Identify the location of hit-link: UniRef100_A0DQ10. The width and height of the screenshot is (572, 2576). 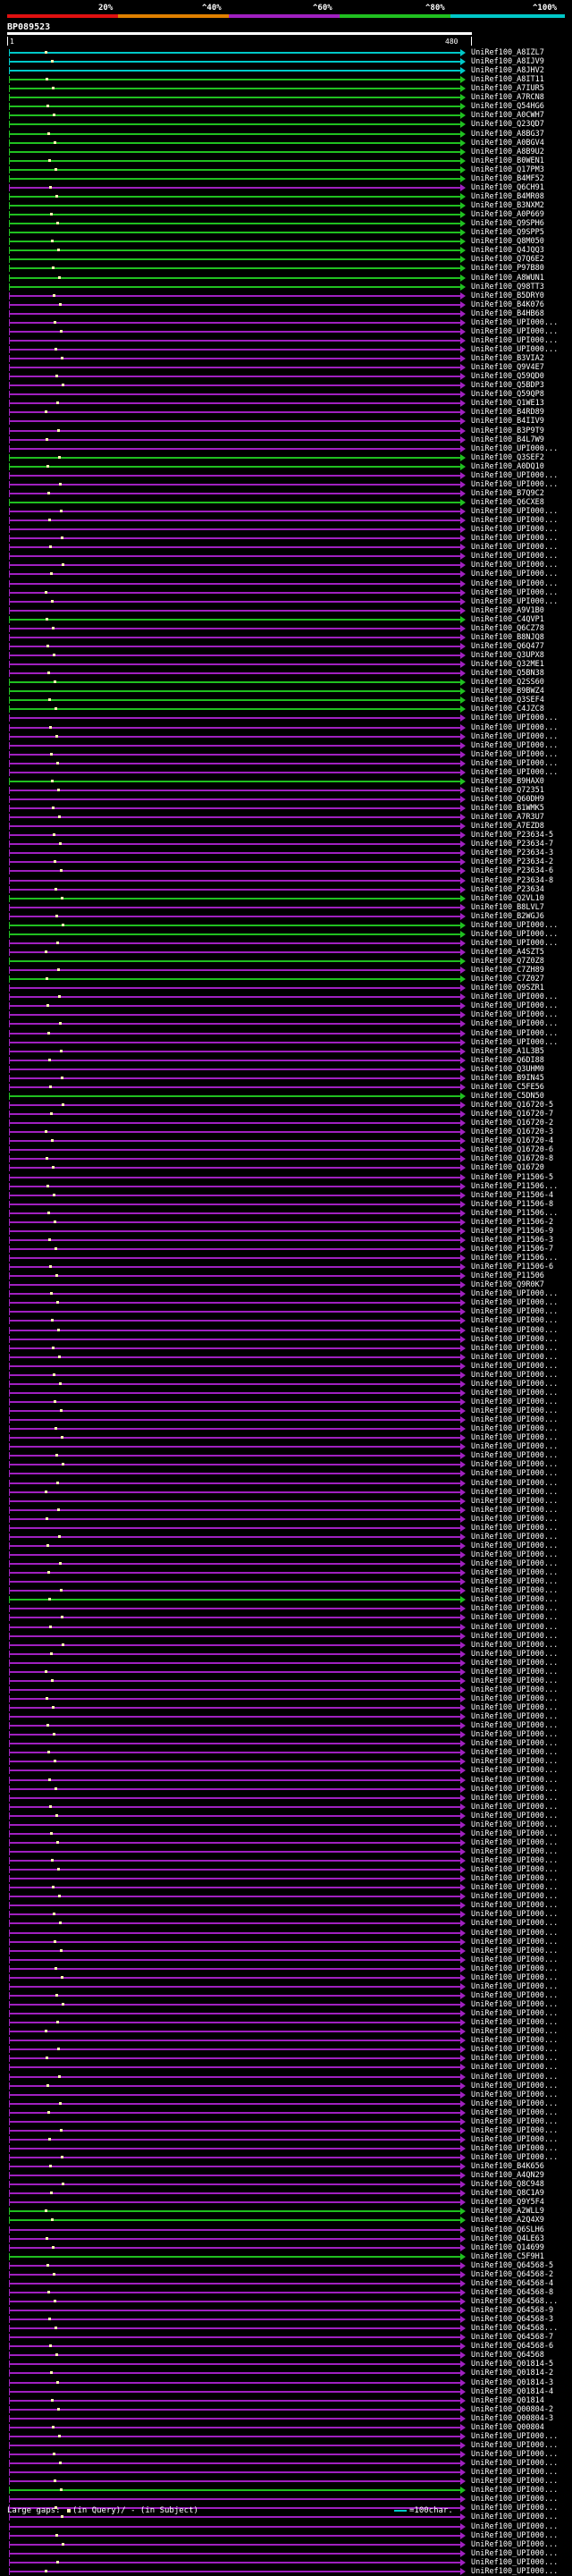
(521, 466).